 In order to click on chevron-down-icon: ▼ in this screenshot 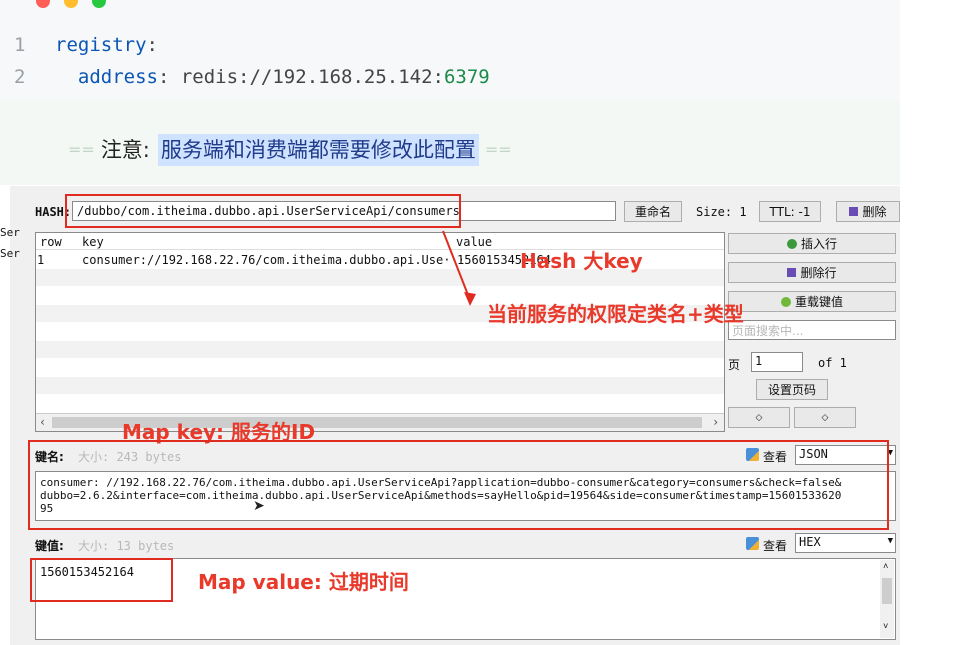, I will do `click(890, 541)`.